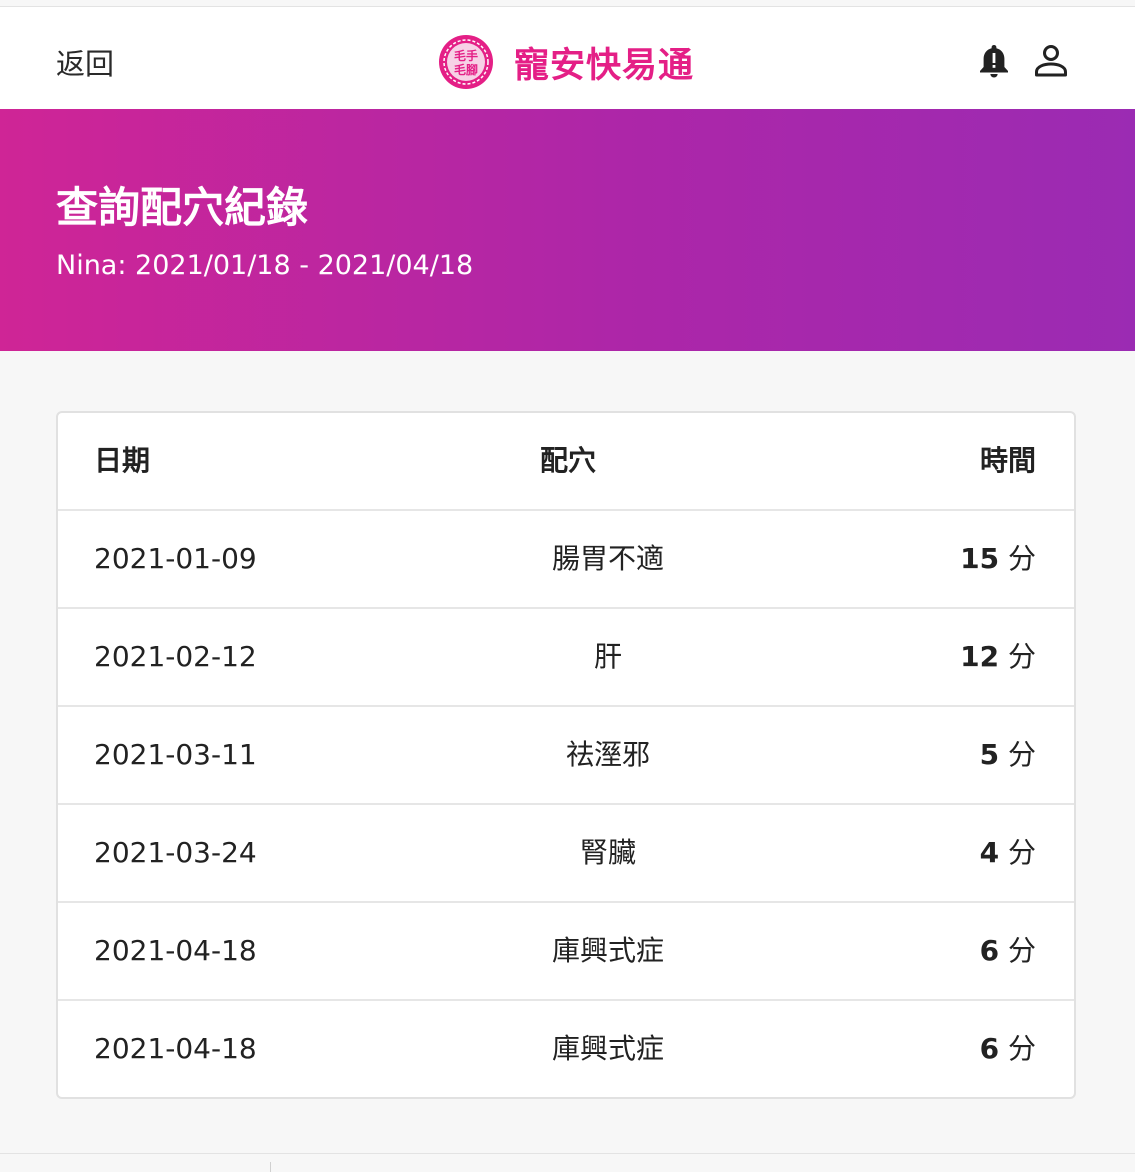 The width and height of the screenshot is (1135, 1172). What do you see at coordinates (466, 55) in the screenshot?
I see `logo-text-top: 毛手` at bounding box center [466, 55].